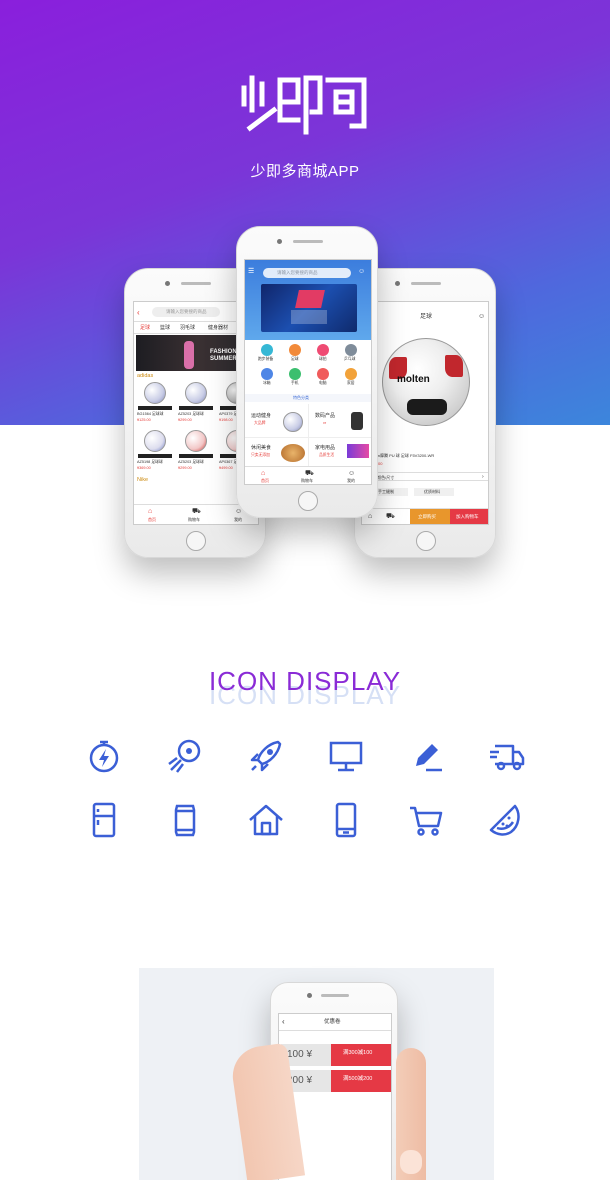 The image size is (610, 1180). Describe the element at coordinates (305, 171) in the screenshot. I see `app-subtitle: 少即多商城APP` at that location.